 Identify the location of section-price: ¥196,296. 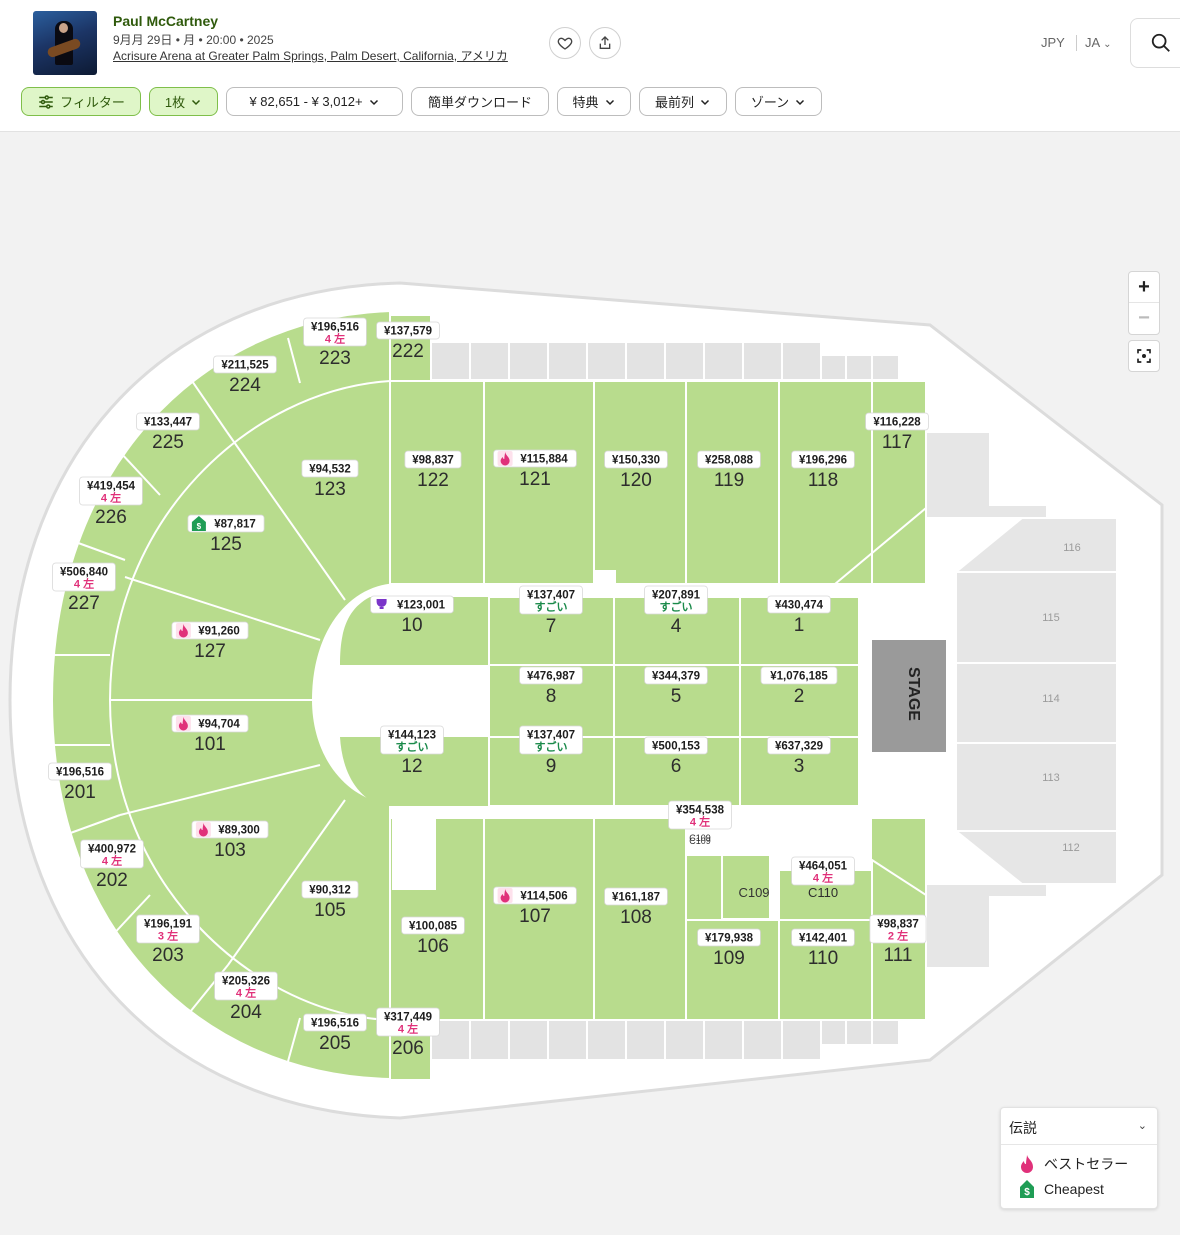
(823, 461).